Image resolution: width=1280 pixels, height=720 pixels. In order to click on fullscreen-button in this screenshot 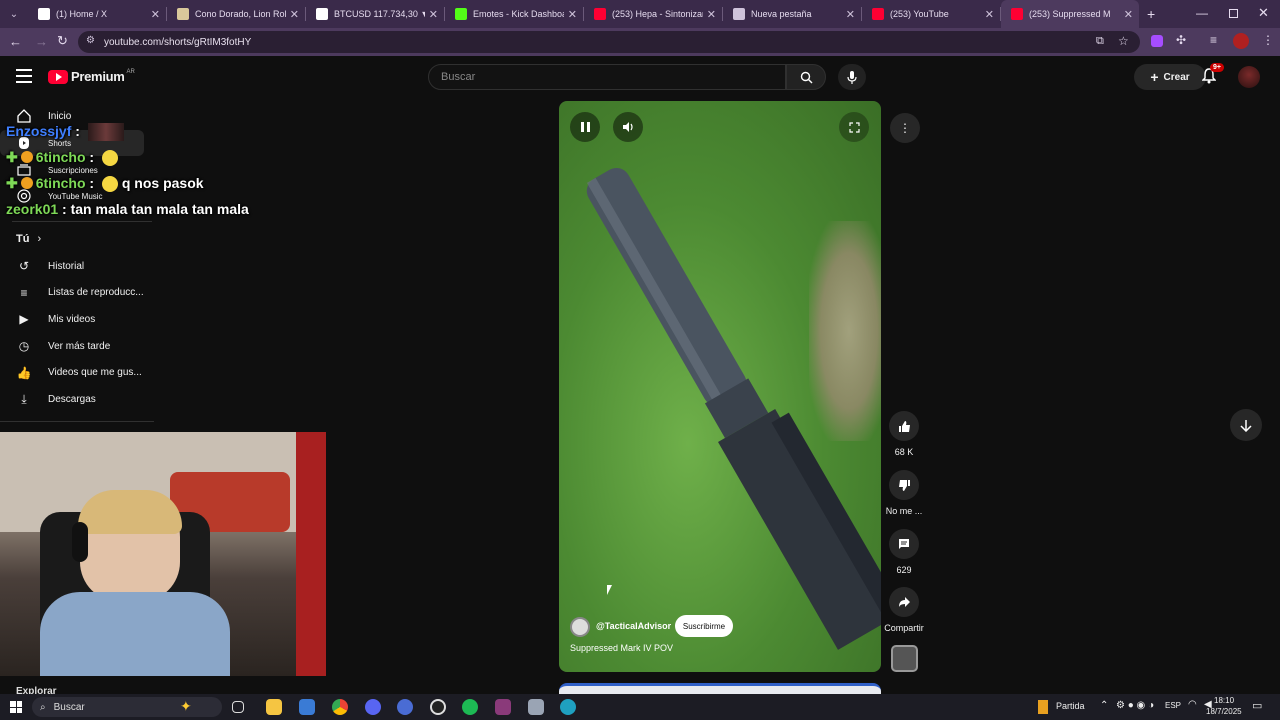, I will do `click(854, 127)`.